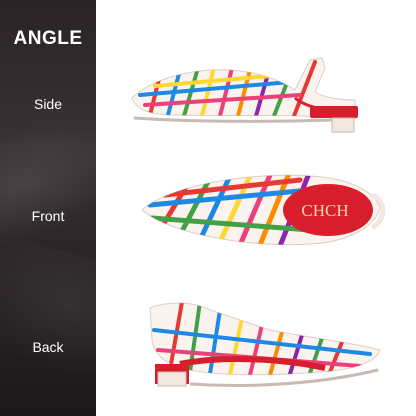 The image size is (416, 416). Describe the element at coordinates (48, 38) in the screenshot. I see `sidebar-title: ANGLE` at that location.